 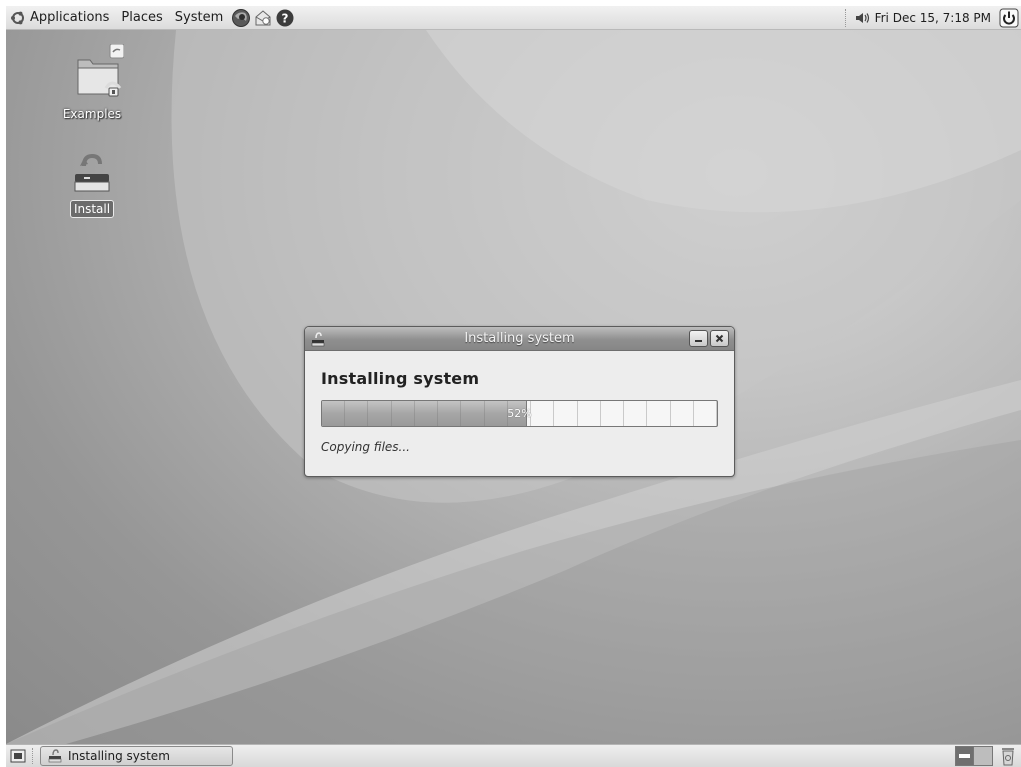 I want to click on dialog-titlebar: Installing system, so click(x=519, y=339).